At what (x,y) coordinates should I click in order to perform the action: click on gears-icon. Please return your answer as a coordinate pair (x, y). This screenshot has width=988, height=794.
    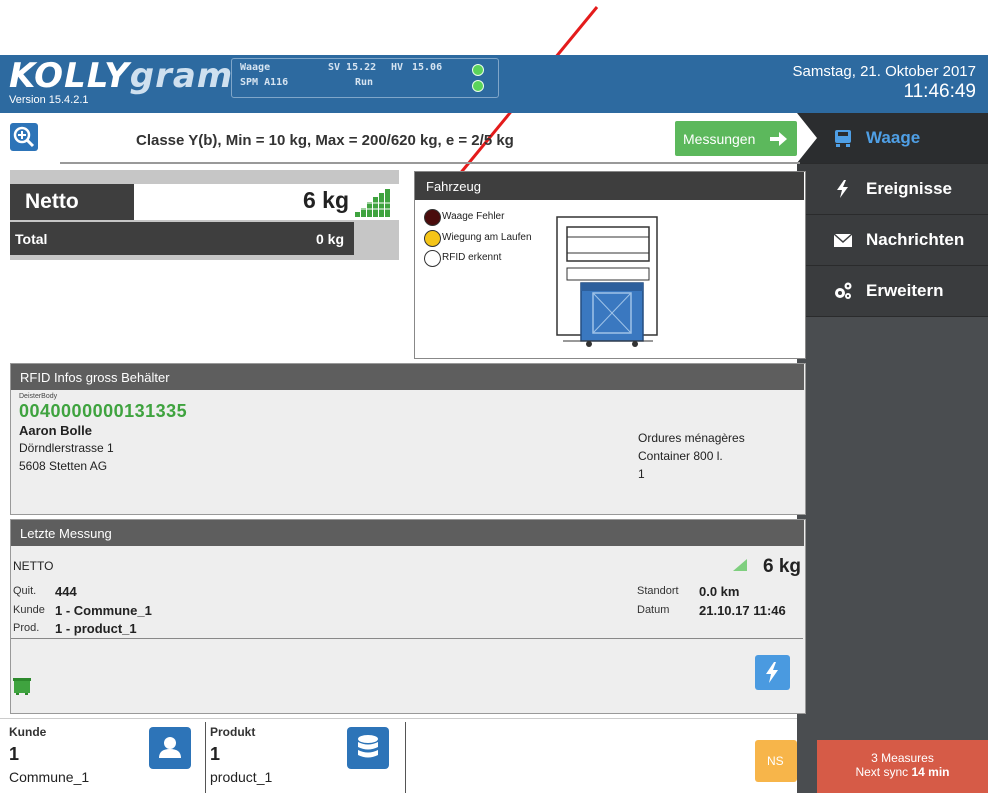
    Looking at the image, I should click on (843, 290).